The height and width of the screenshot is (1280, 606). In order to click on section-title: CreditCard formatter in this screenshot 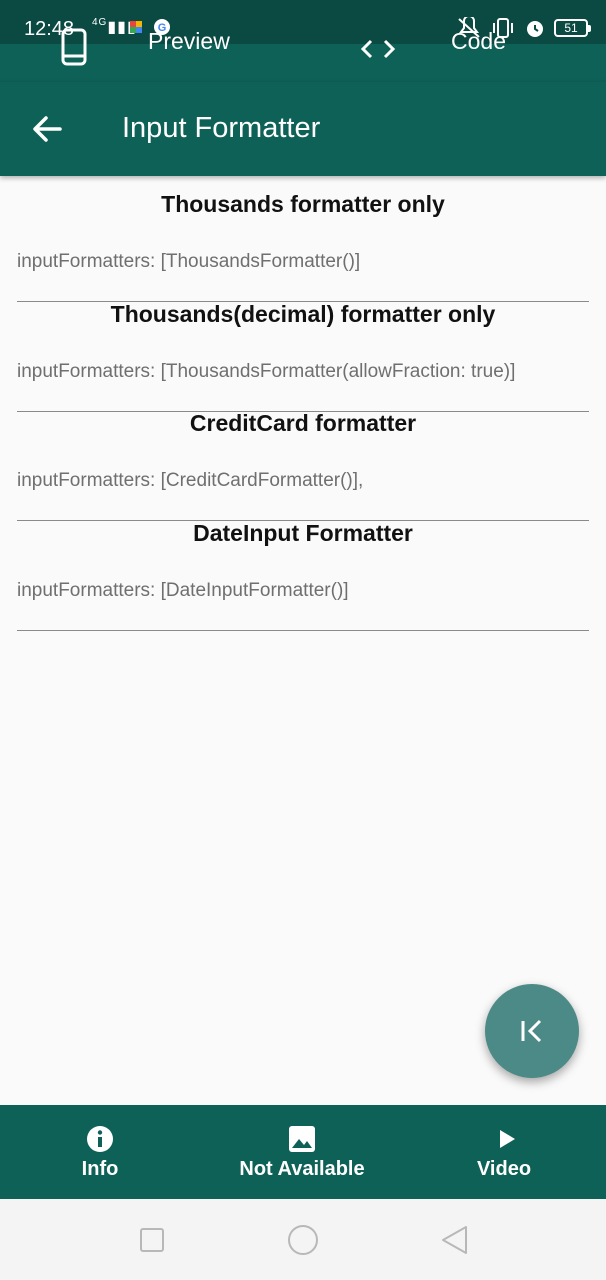, I will do `click(303, 423)`.